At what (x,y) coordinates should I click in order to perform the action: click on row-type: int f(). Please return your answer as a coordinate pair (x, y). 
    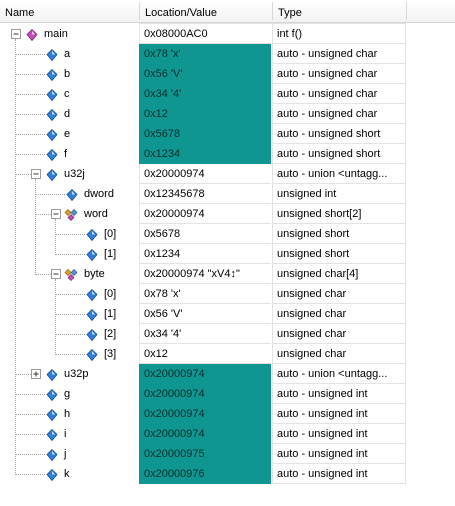
    Looking at the image, I should click on (339, 34).